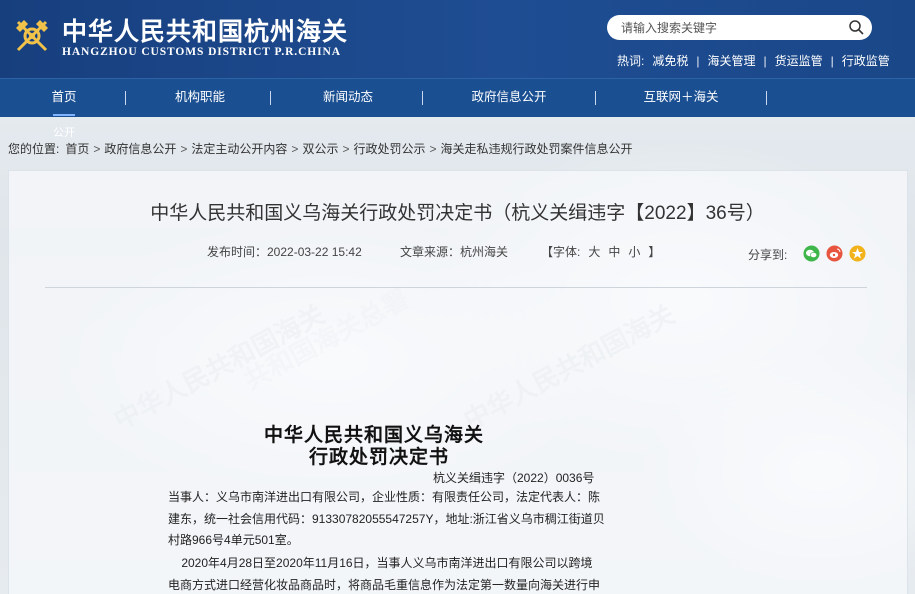 Image resolution: width=915 pixels, height=594 pixels. I want to click on article-title: 中华人民共和国义乌海关行政处罚决定书（杭义关缉违字【2022】36号）, so click(457, 213).